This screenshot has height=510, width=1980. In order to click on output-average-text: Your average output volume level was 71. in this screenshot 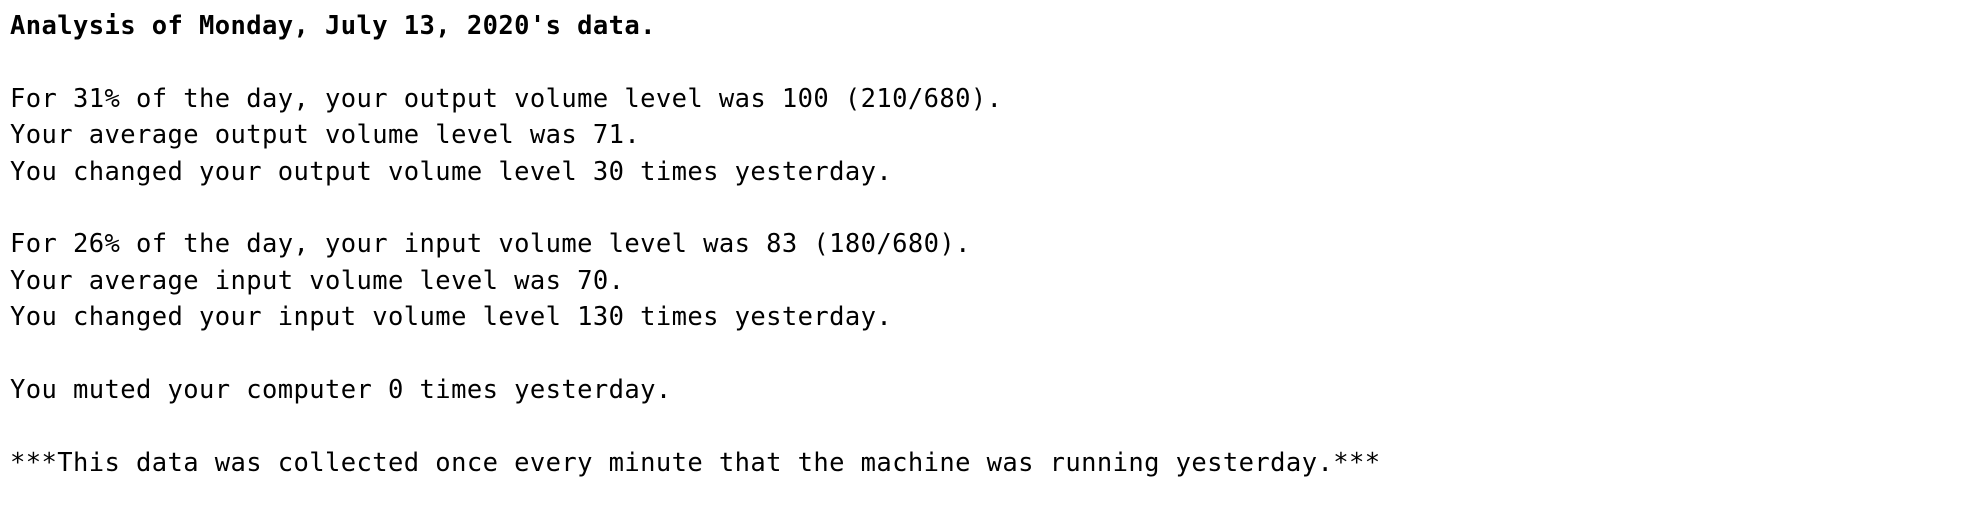, I will do `click(325, 135)`.